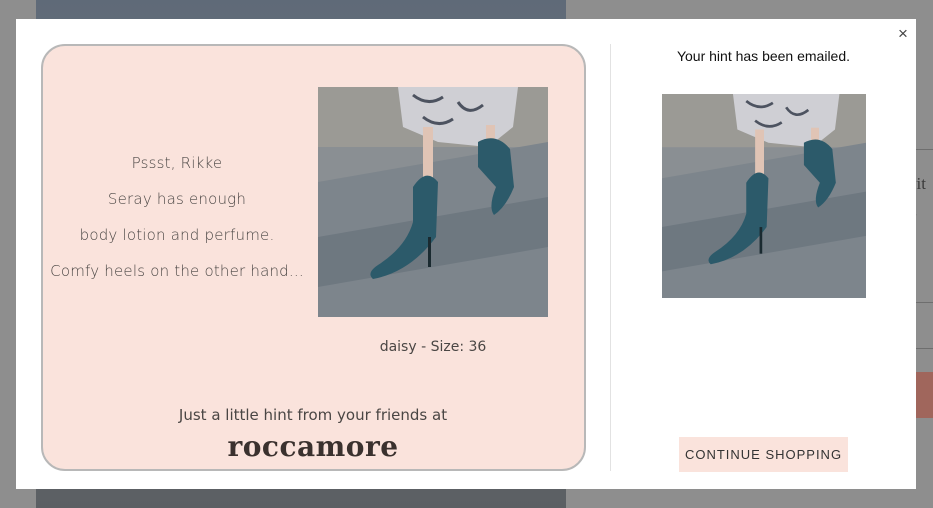 This screenshot has width=933, height=508. I want to click on background-add-to-cart-button, so click(924, 395).